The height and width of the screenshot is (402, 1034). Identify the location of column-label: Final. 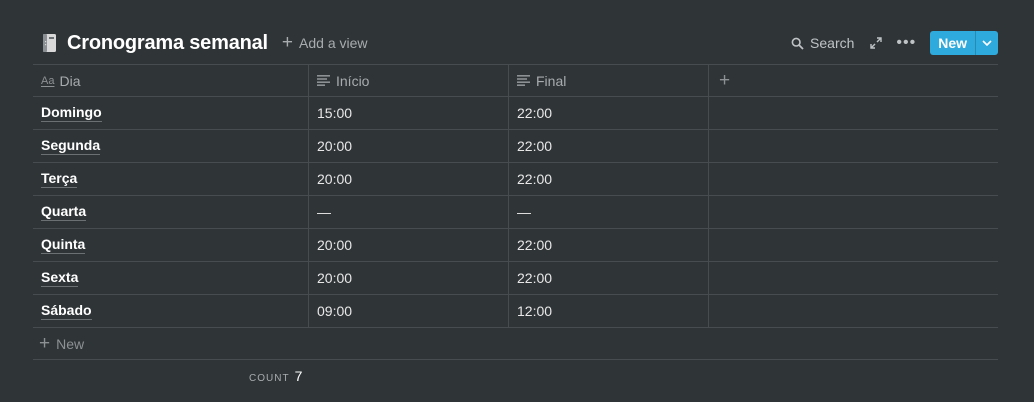
(551, 80).